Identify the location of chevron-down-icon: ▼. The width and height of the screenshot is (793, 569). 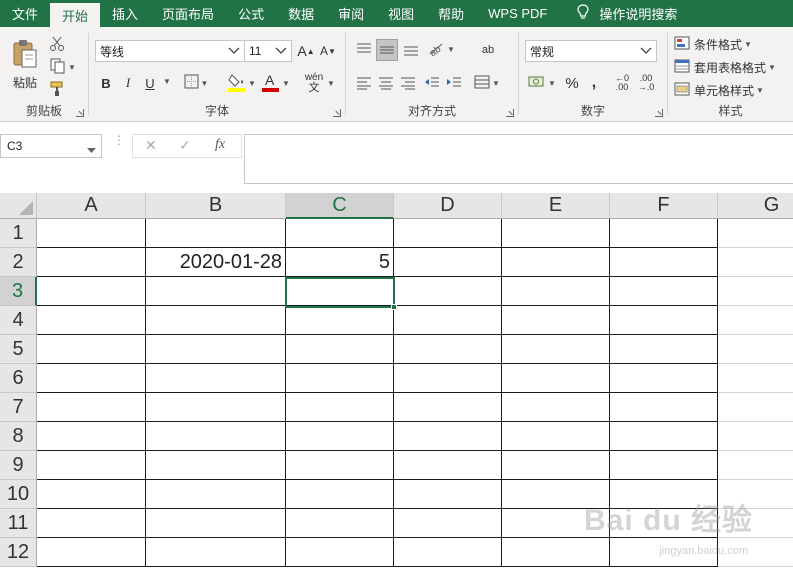
(167, 81).